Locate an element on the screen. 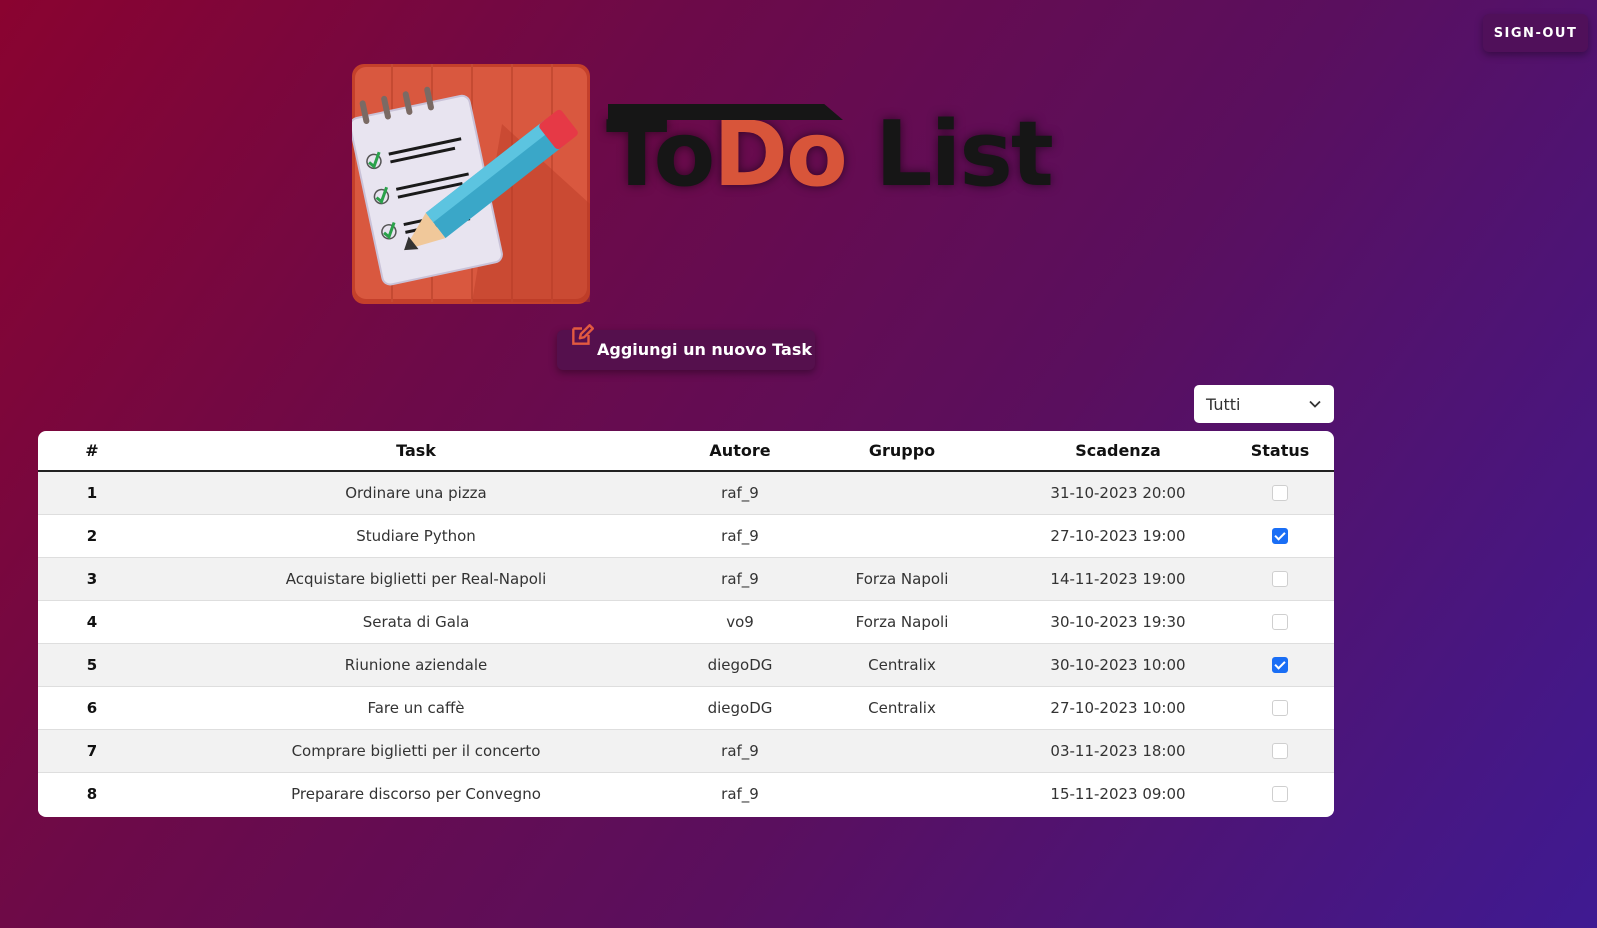 The image size is (1597, 928). task-name: Ordinare una pizza is located at coordinates (416, 492).